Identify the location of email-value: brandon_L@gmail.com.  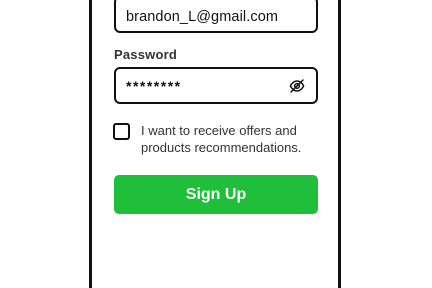
(202, 16).